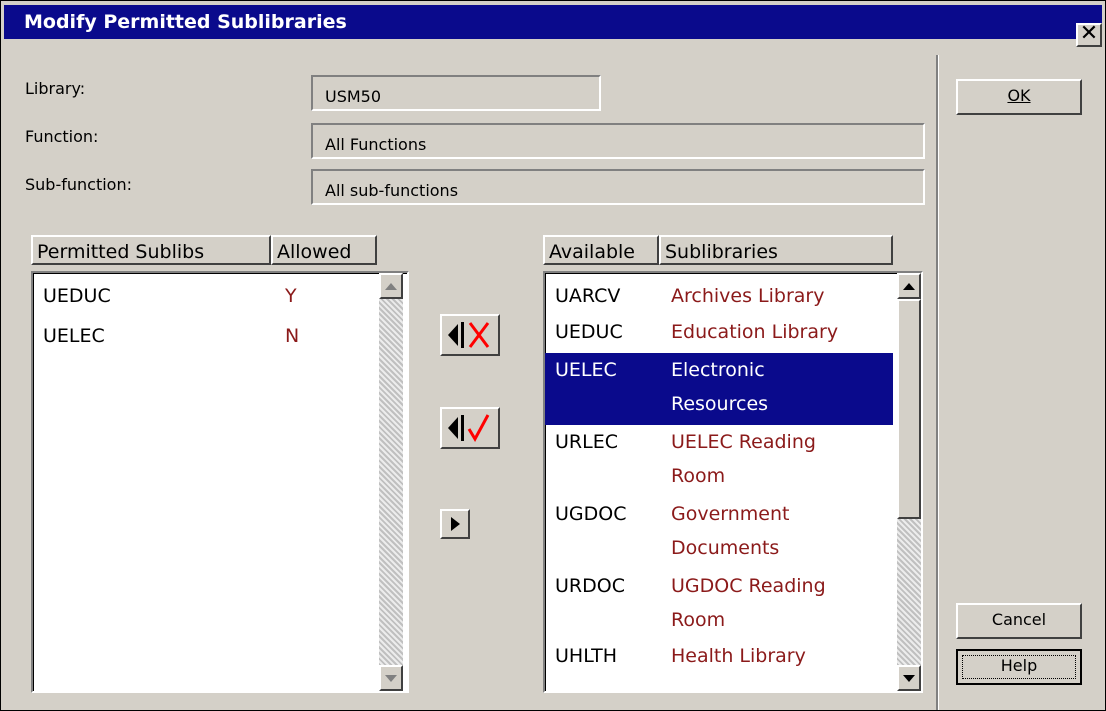 Image resolution: width=1106 pixels, height=711 pixels. Describe the element at coordinates (720, 404) in the screenshot. I see `available-name-line2: Resources` at that location.